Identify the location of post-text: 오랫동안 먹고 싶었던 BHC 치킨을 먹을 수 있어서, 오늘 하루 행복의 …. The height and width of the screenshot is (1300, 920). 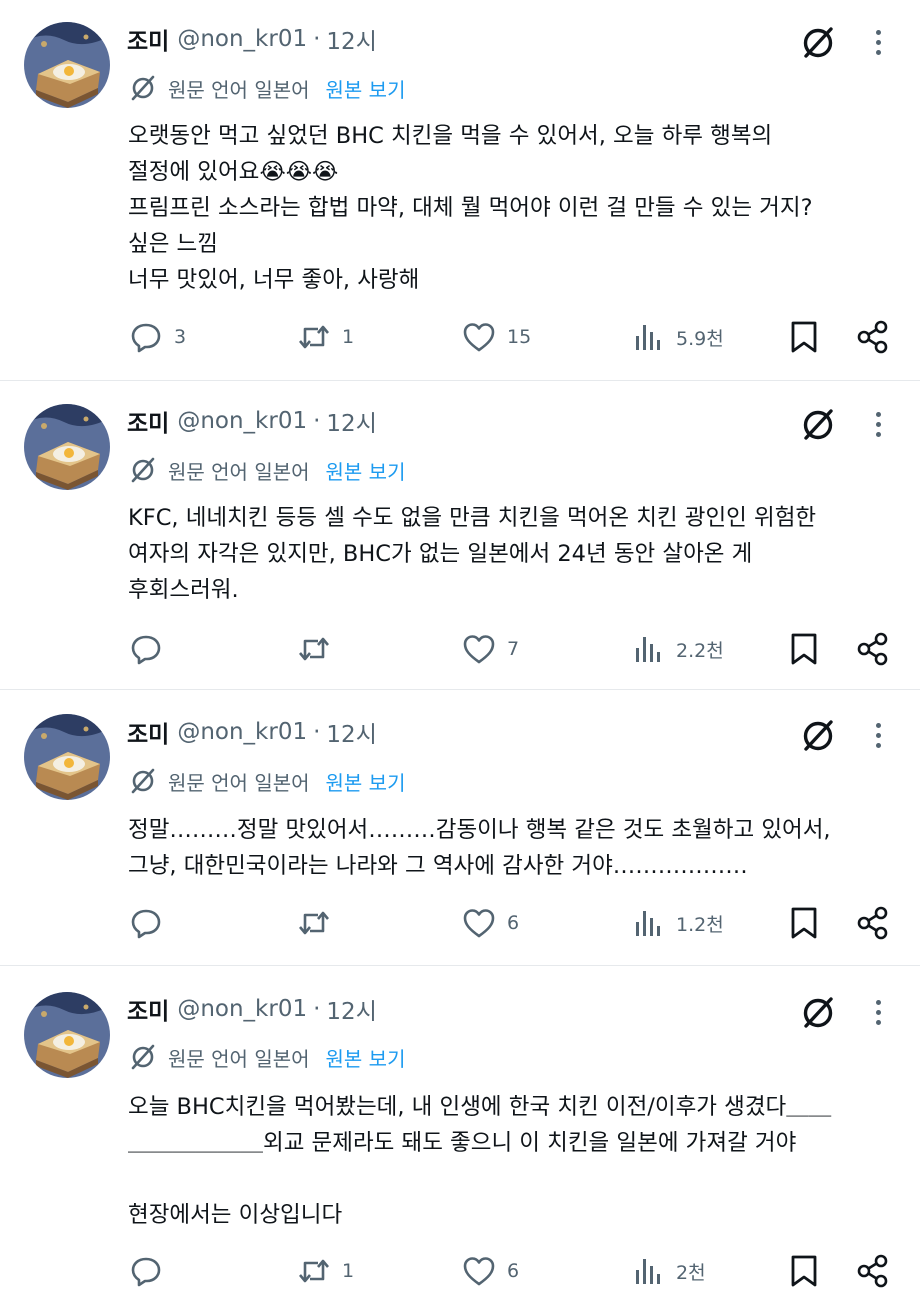
(470, 208).